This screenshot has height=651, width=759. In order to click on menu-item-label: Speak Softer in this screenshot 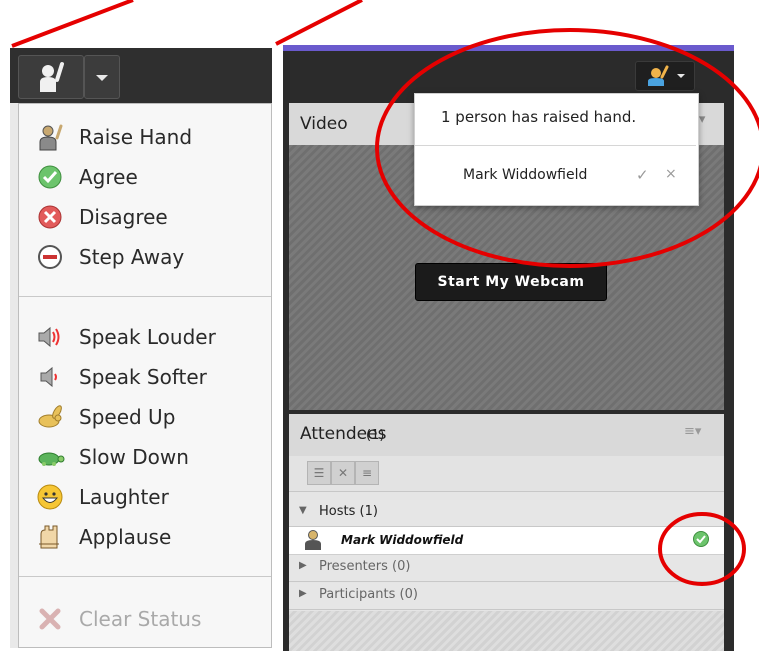, I will do `click(143, 377)`.